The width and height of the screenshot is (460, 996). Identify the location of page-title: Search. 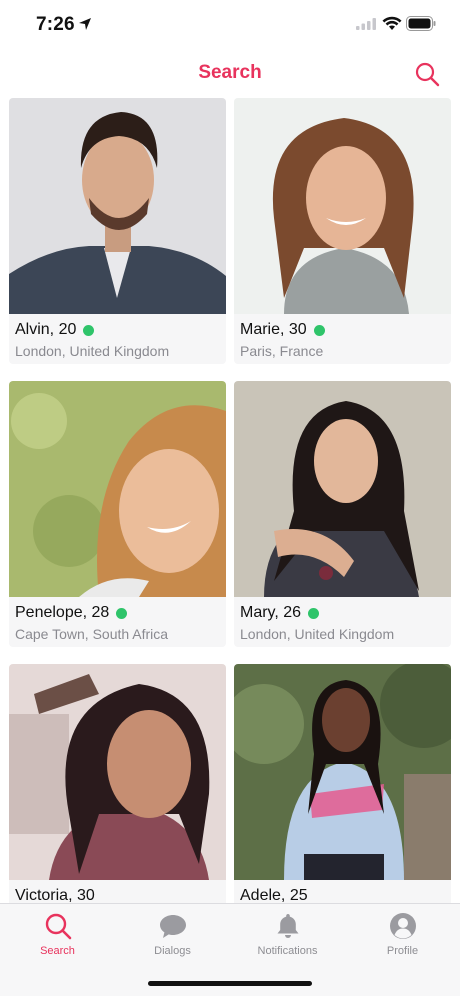
(230, 72).